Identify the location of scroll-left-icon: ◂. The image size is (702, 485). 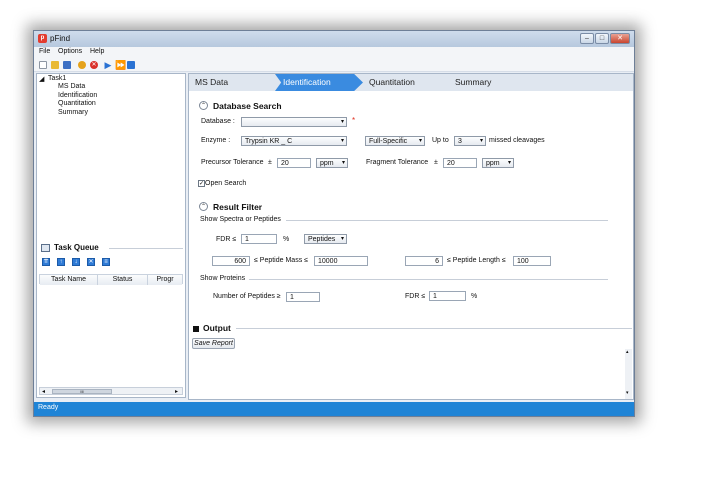
(43, 391).